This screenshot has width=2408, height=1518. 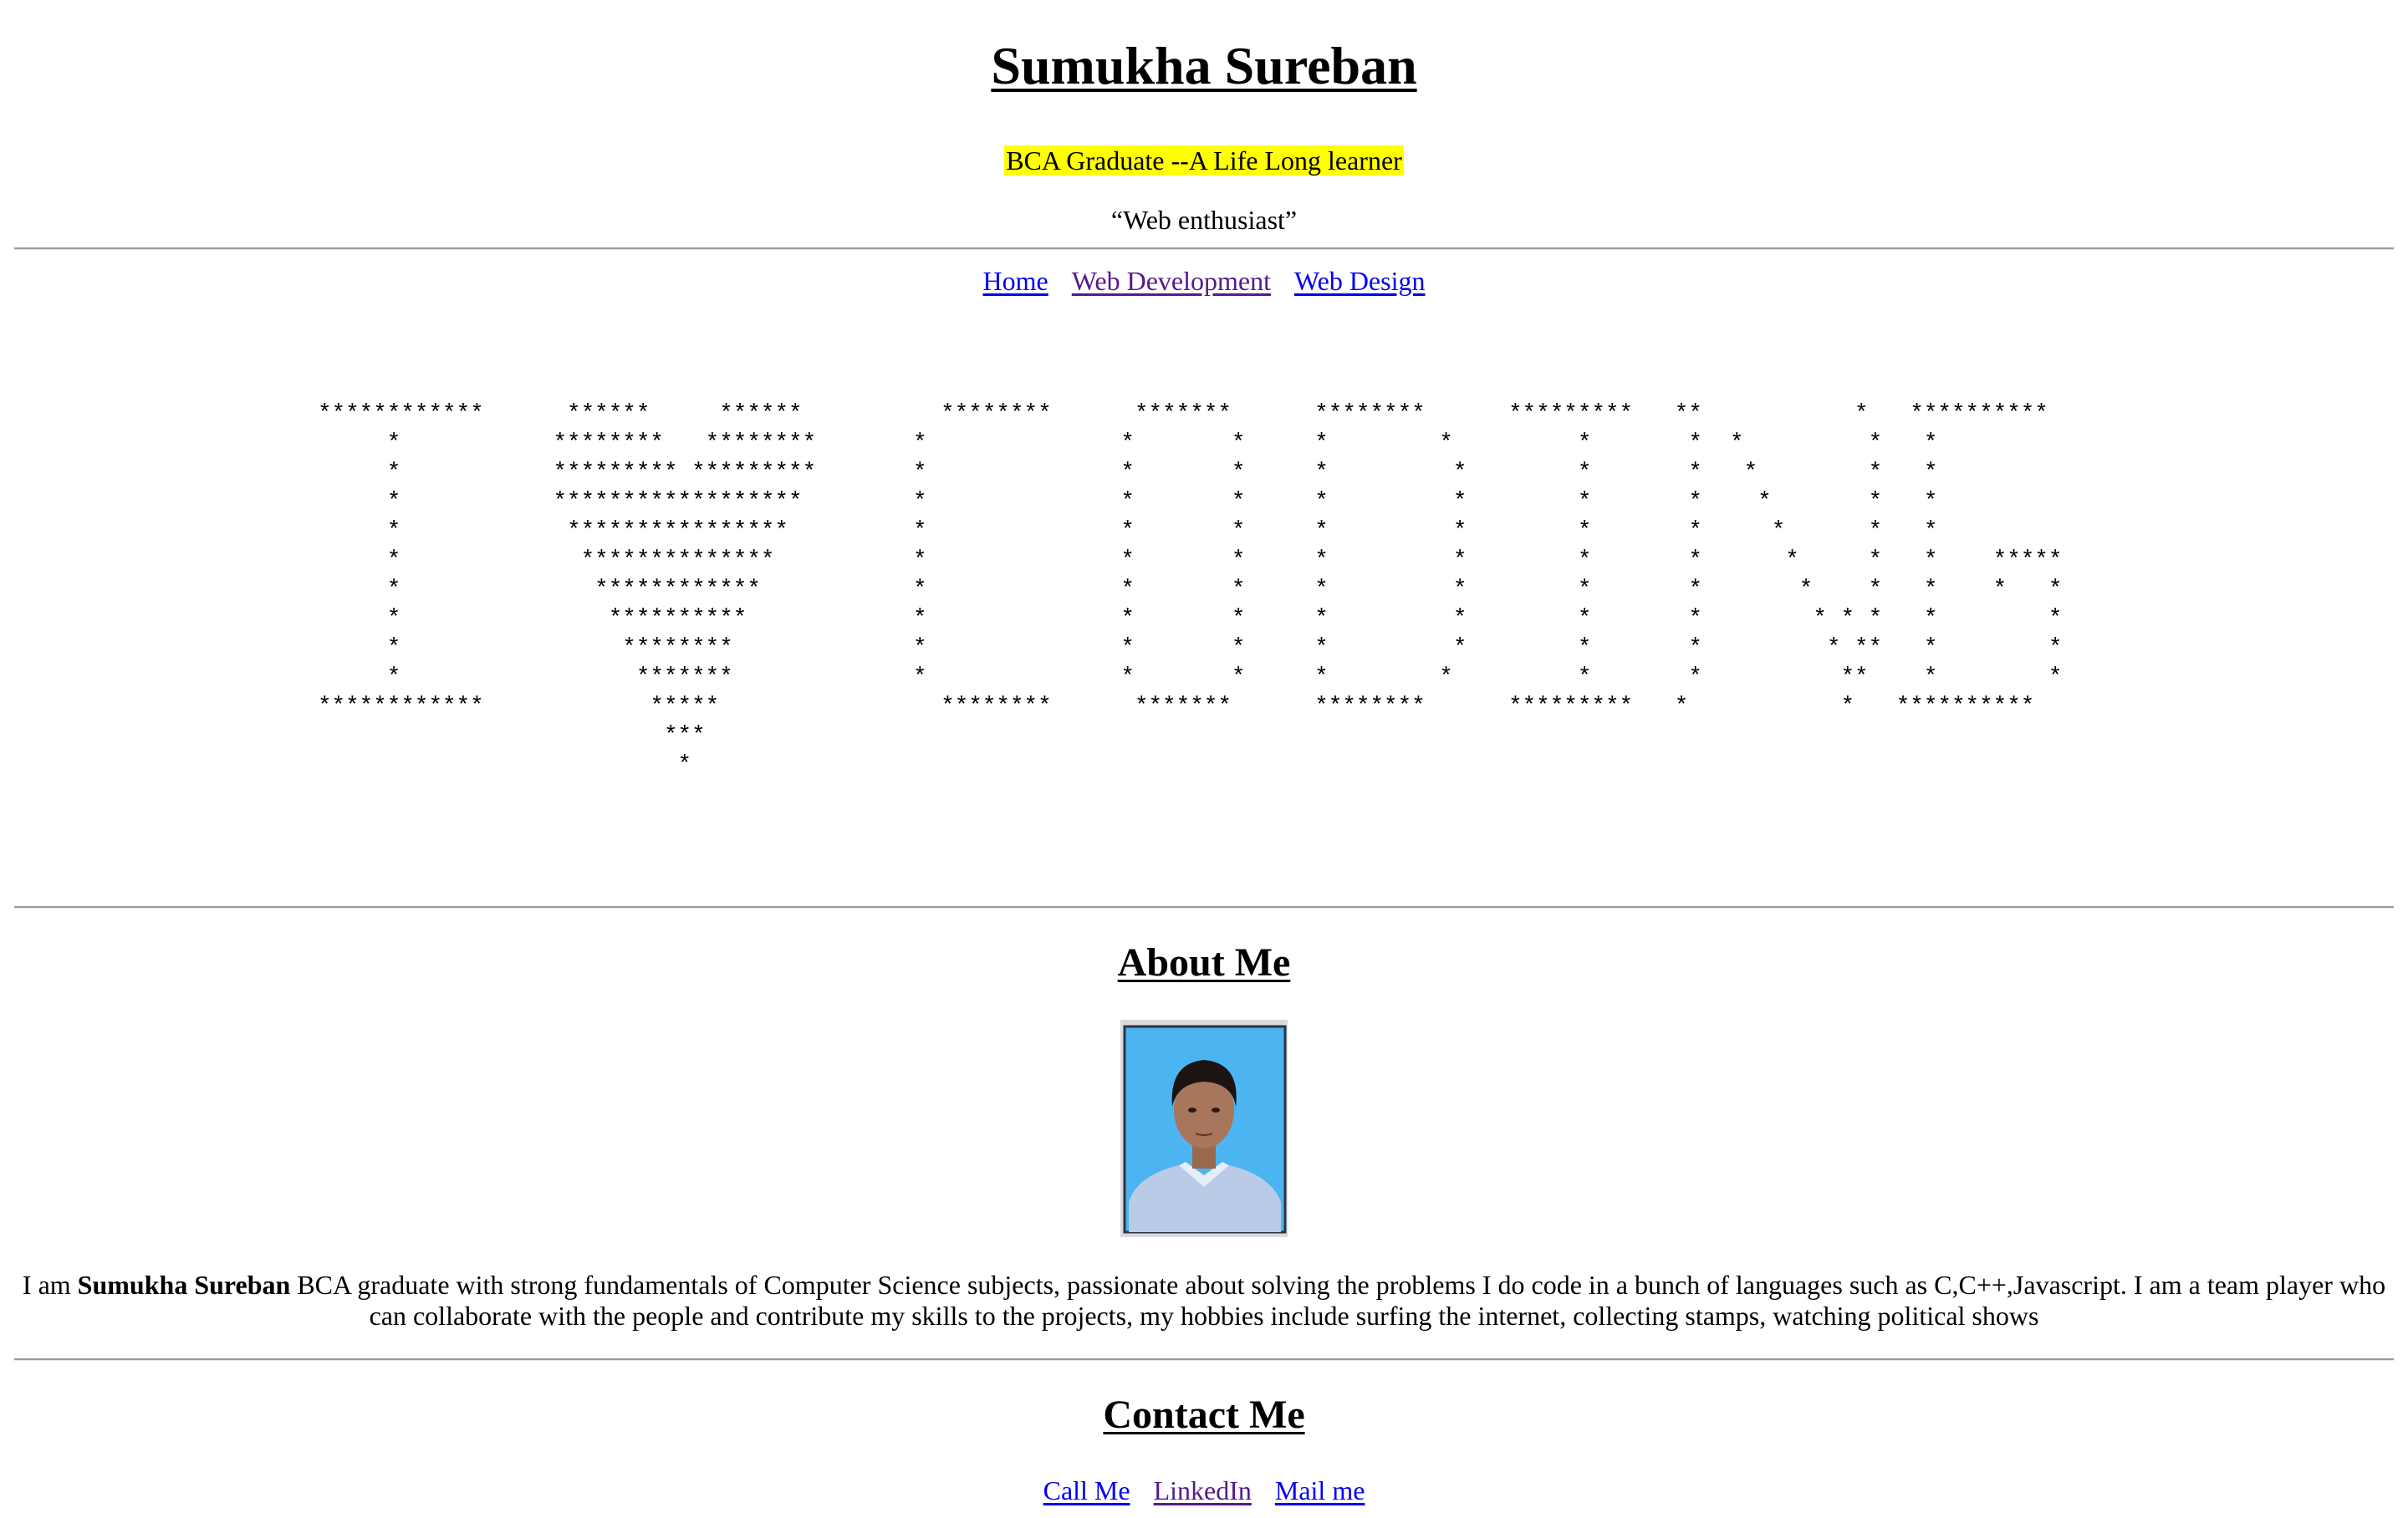 I want to click on main-nav: Home Web Development Web Design, so click(x=1204, y=281).